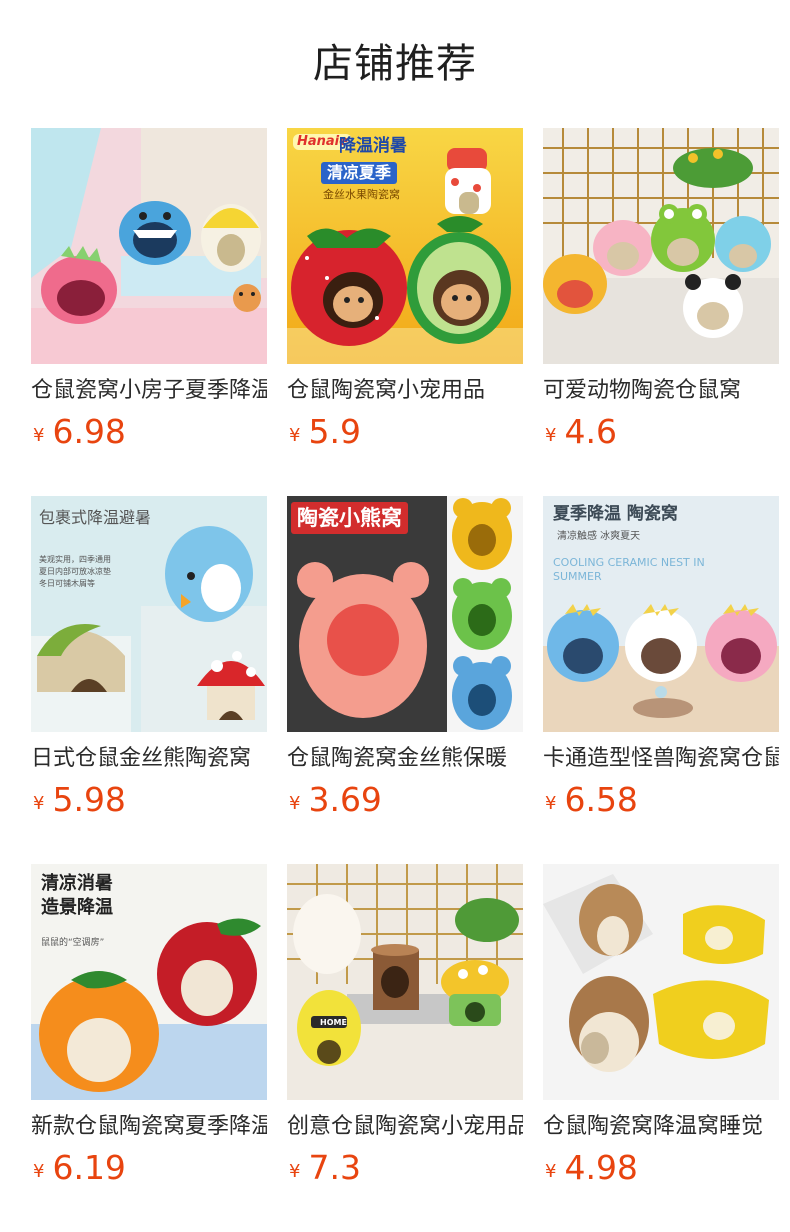 This screenshot has height=1232, width=790. I want to click on page-title: 店铺推荐, so click(395, 64).